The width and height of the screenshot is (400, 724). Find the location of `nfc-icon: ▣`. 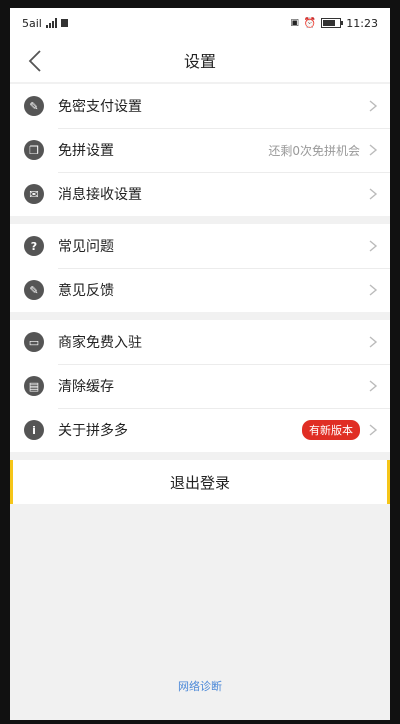

nfc-icon: ▣ is located at coordinates (294, 23).